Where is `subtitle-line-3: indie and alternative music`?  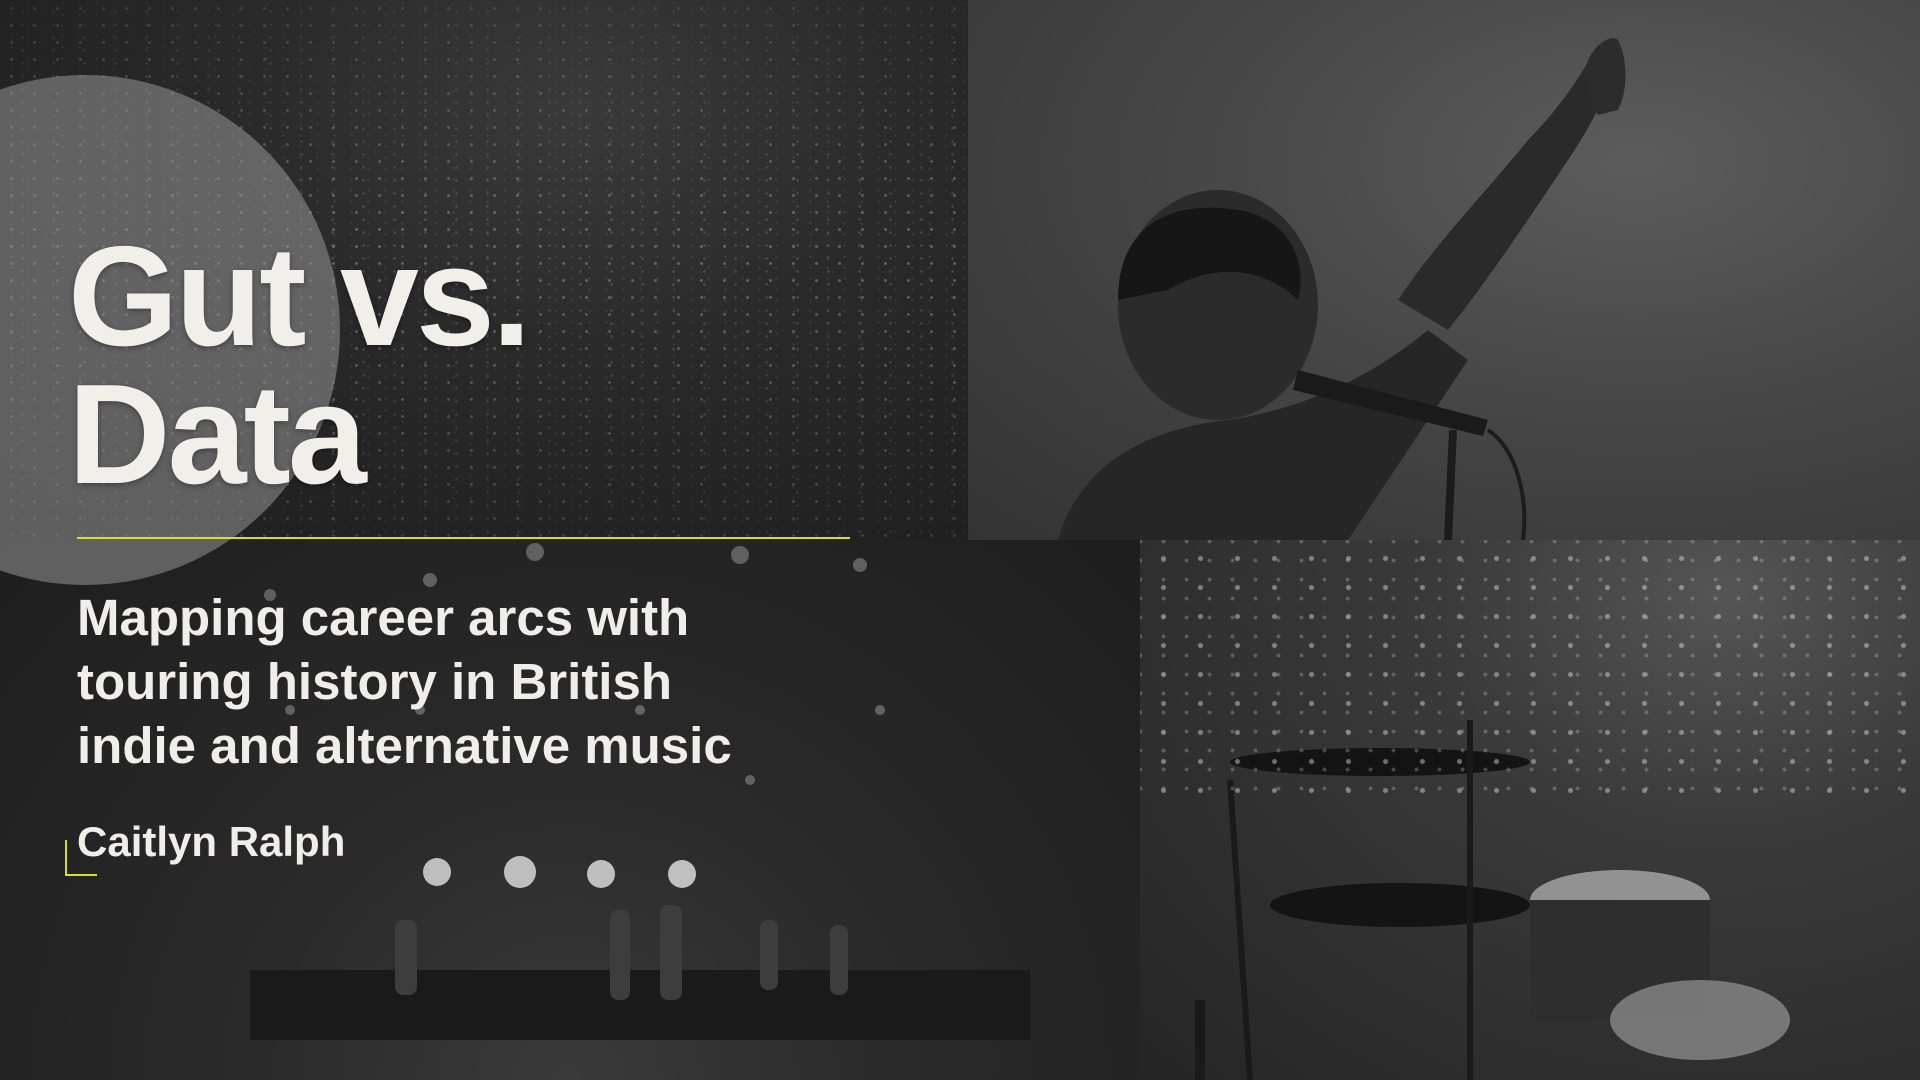 subtitle-line-3: indie and alternative music is located at coordinates (404, 745).